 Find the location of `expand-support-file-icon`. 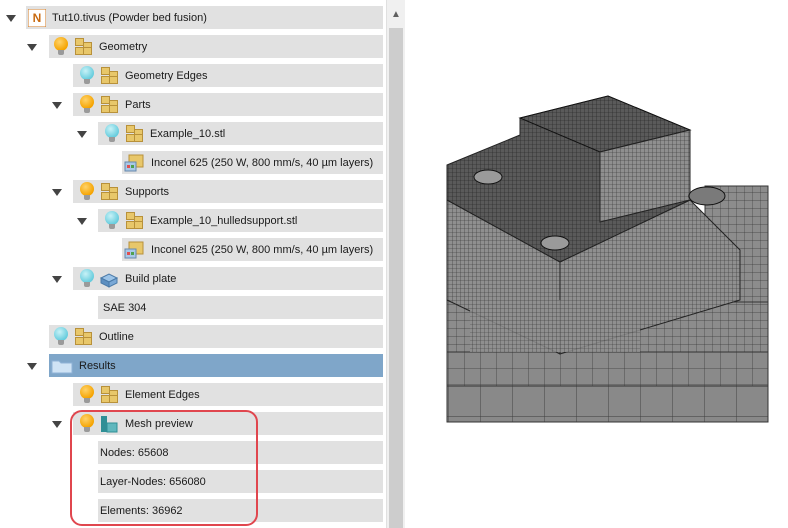

expand-support-file-icon is located at coordinates (82, 221).